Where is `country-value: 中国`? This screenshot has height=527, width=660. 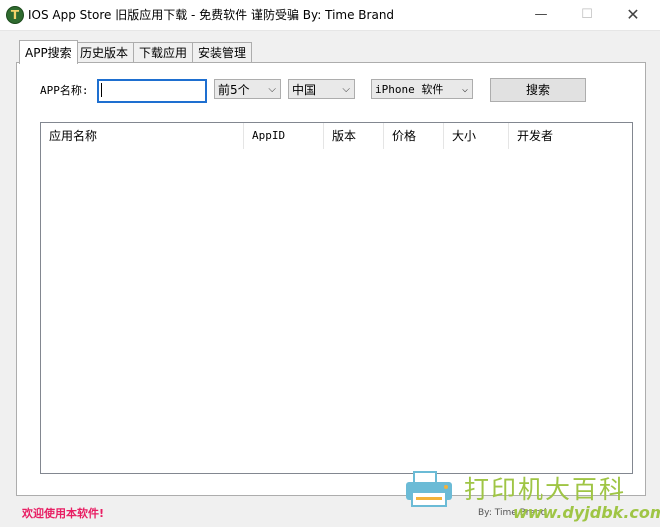 country-value: 中国 is located at coordinates (304, 90).